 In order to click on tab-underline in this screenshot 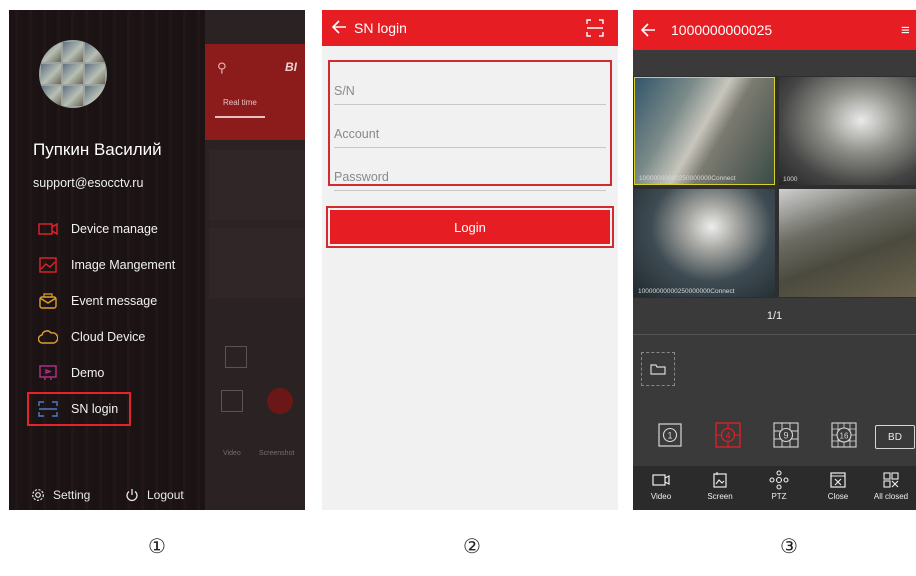, I will do `click(240, 117)`.